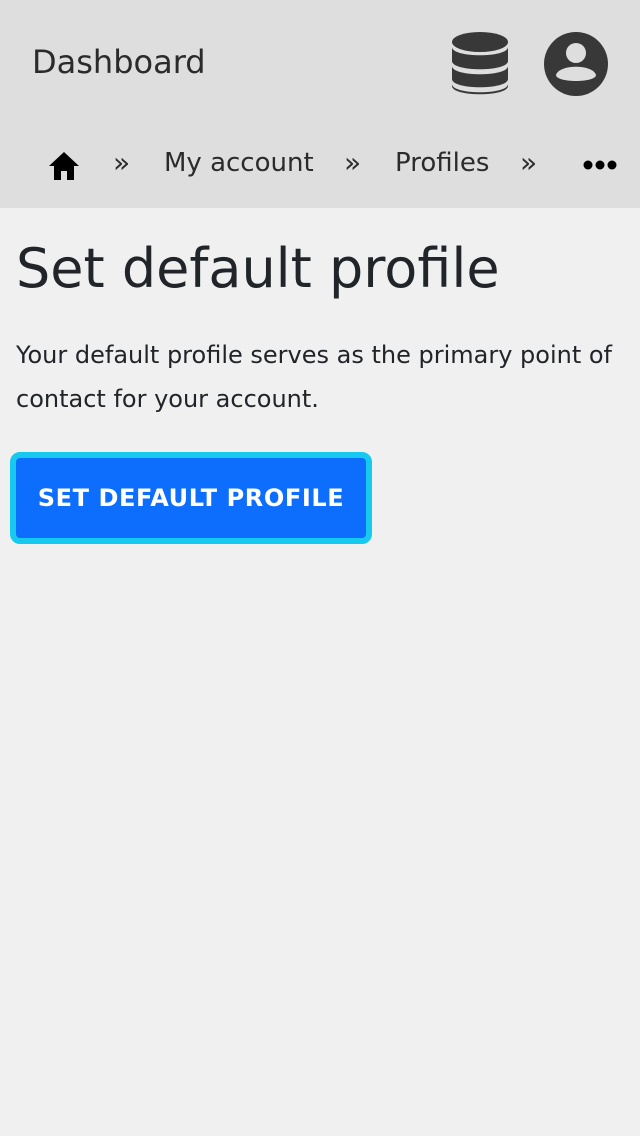 The width and height of the screenshot is (640, 1136). What do you see at coordinates (320, 163) in the screenshot?
I see `breadcrumb: » My account » Profiles »` at bounding box center [320, 163].